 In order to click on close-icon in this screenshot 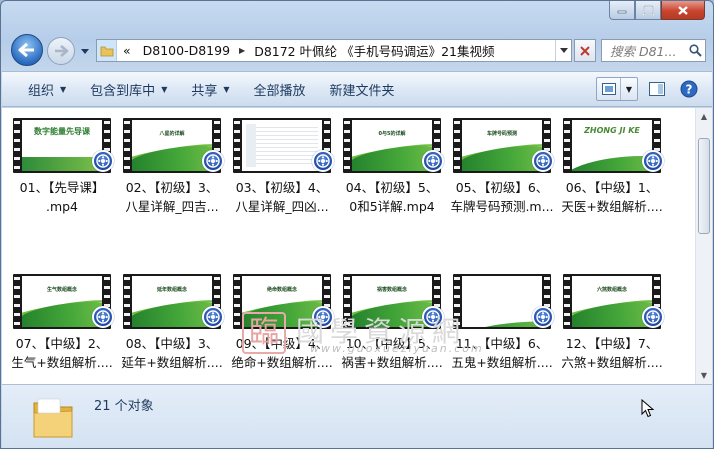, I will do `click(585, 50)`.